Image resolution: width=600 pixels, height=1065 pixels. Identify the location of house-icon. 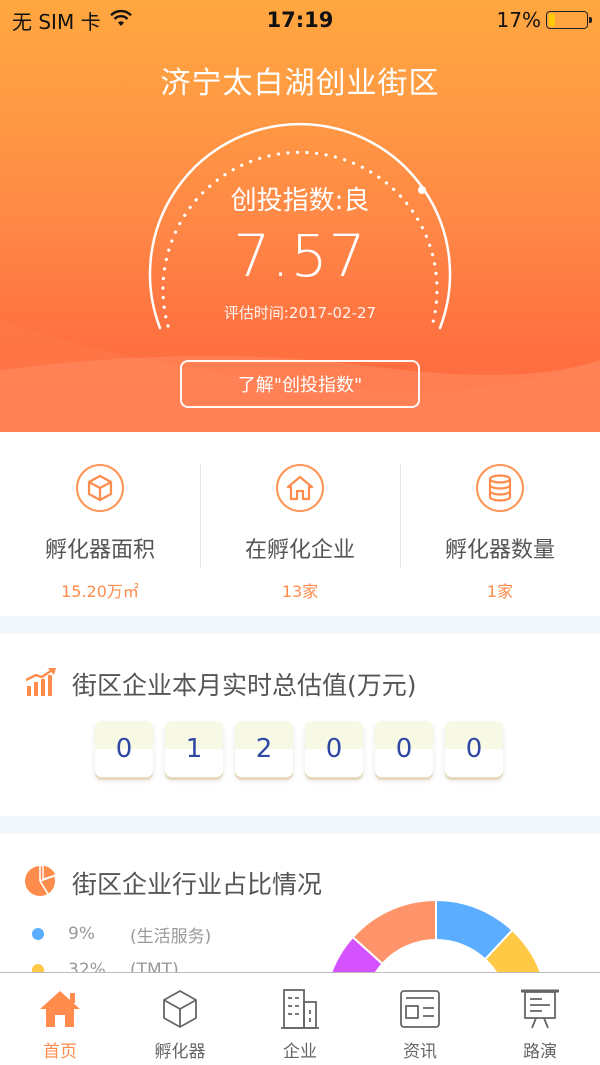
(300, 488).